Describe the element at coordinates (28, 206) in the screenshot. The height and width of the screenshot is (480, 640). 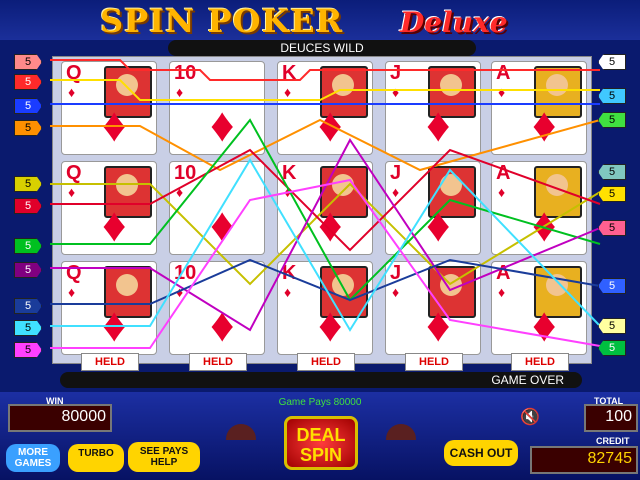
I see `line-bet-left-6: 5` at that location.